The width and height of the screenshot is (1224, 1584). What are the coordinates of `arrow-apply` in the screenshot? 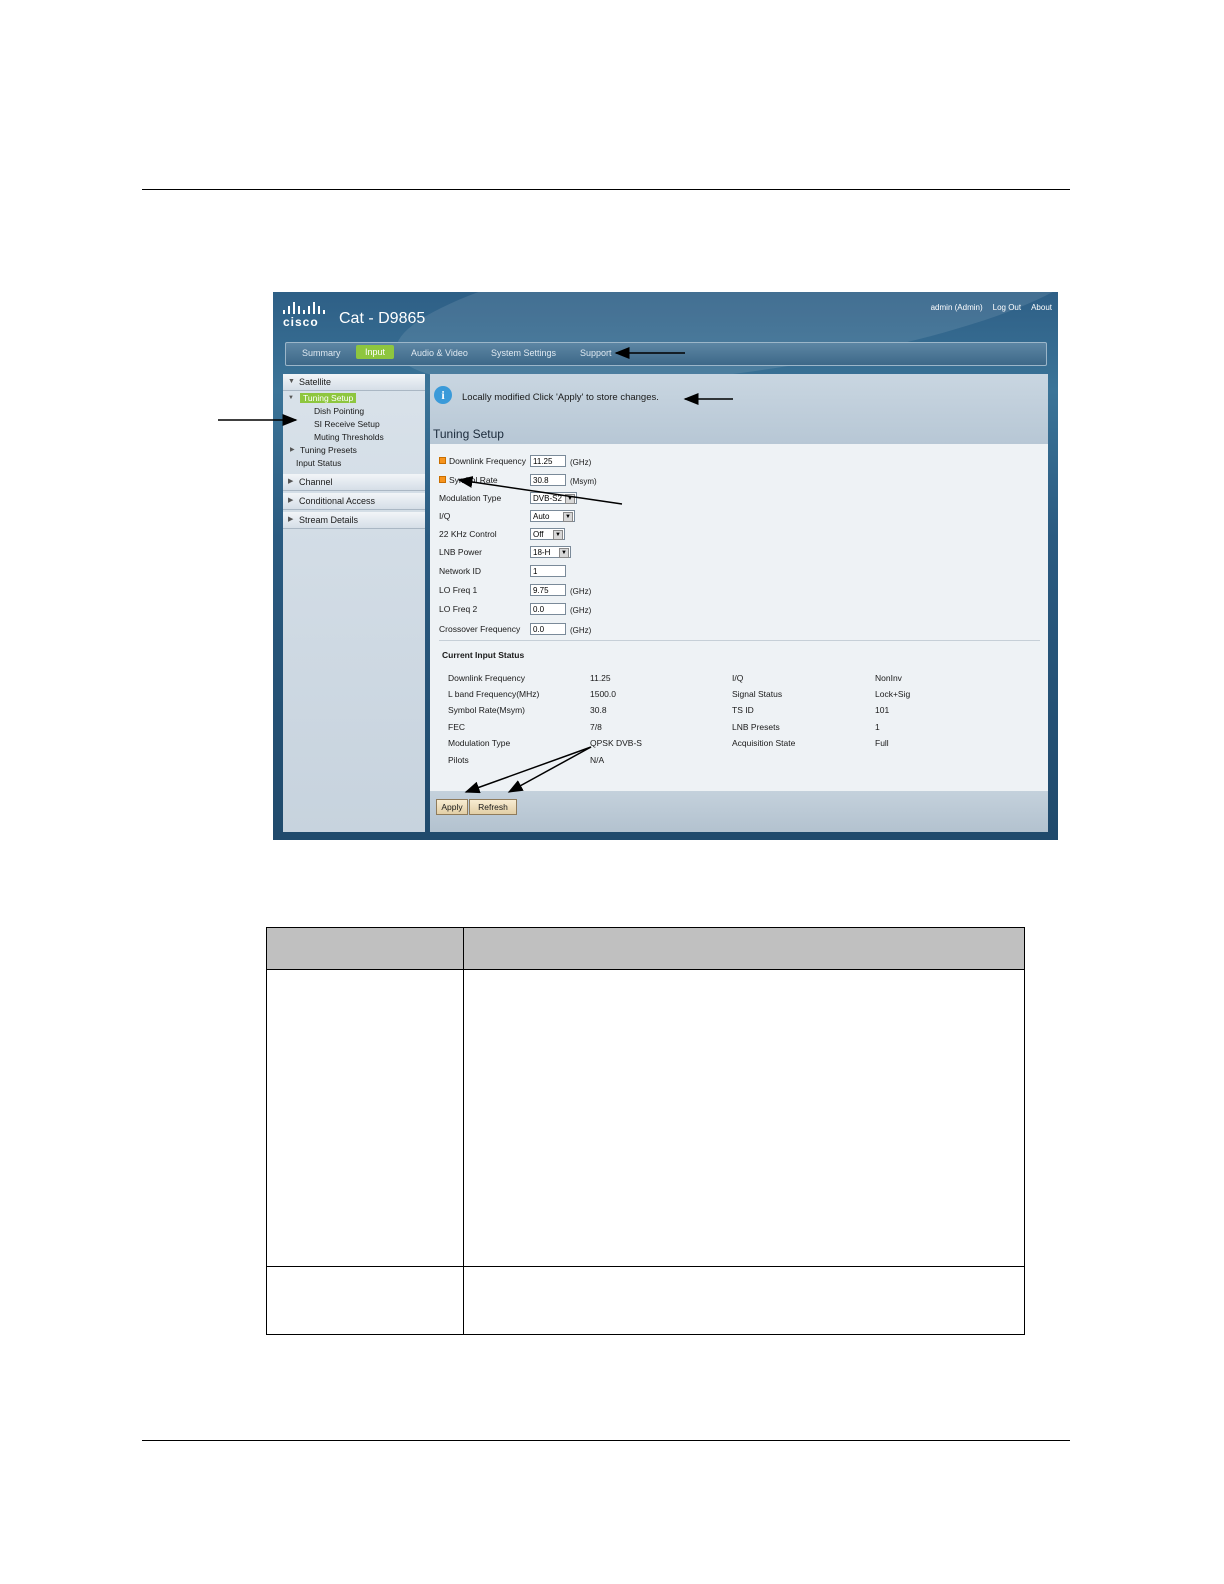 It's located at (528, 770).